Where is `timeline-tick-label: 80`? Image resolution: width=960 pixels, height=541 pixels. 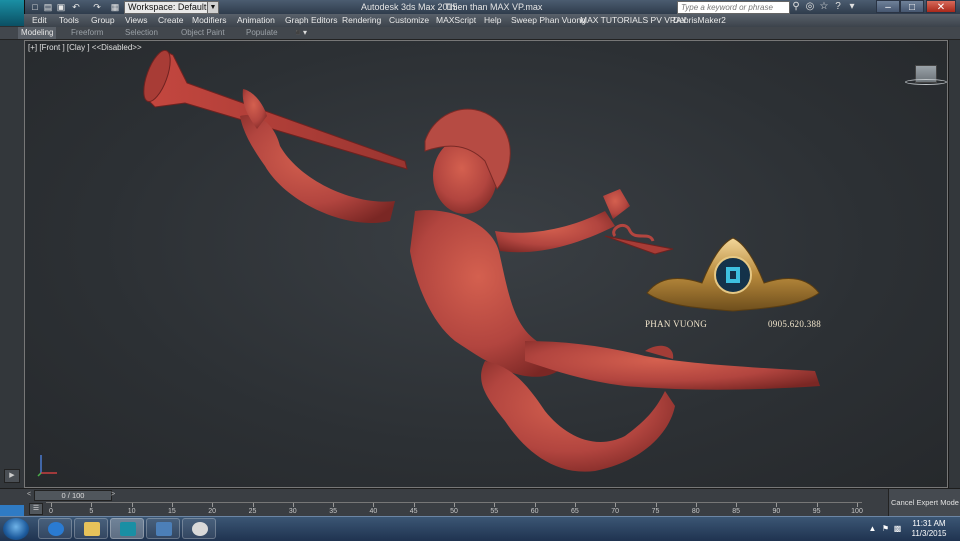
timeline-tick-label: 80 is located at coordinates (695, 511).